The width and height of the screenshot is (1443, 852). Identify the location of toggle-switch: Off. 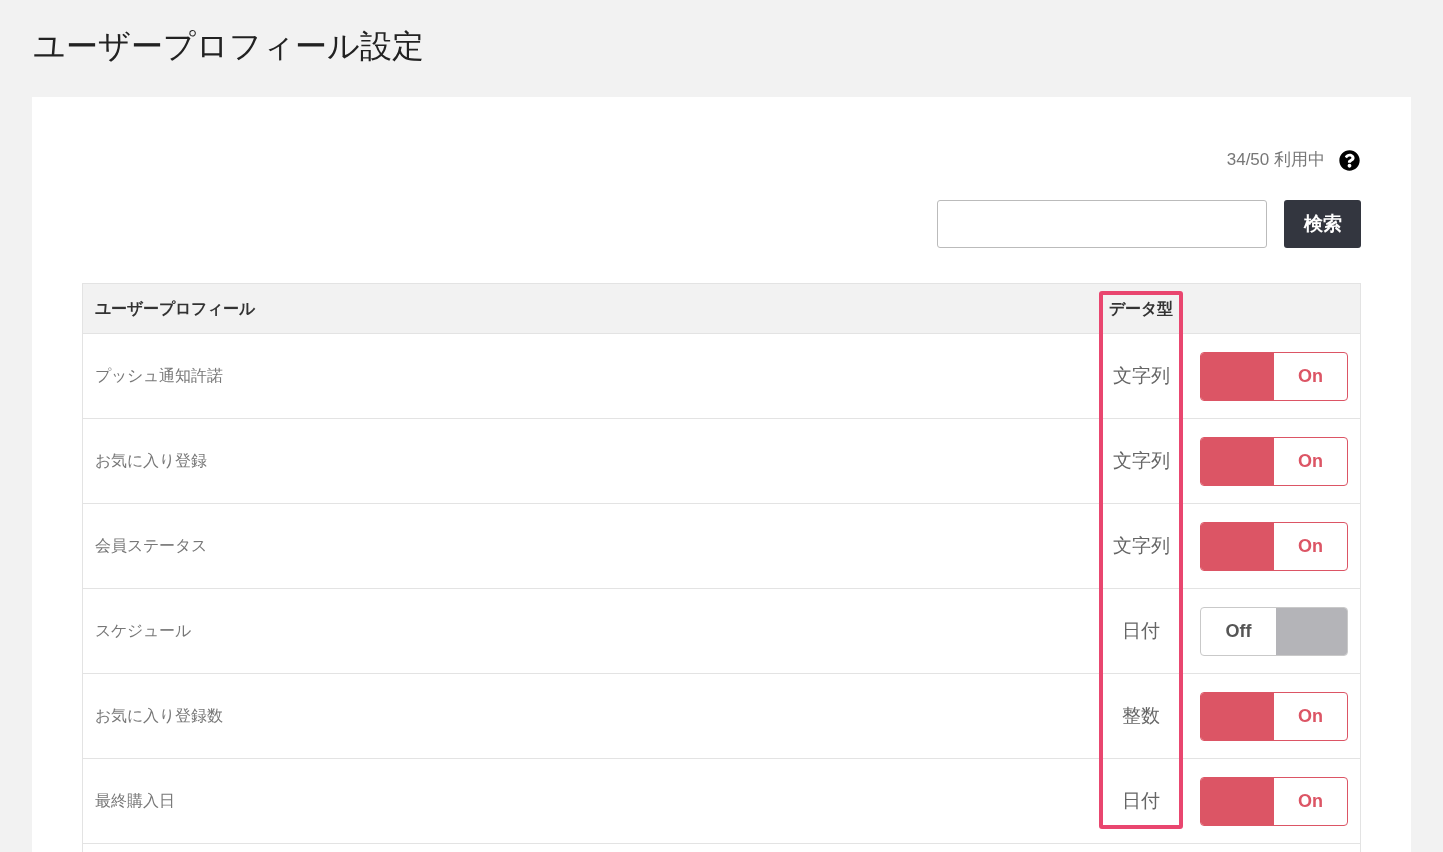
(1274, 631).